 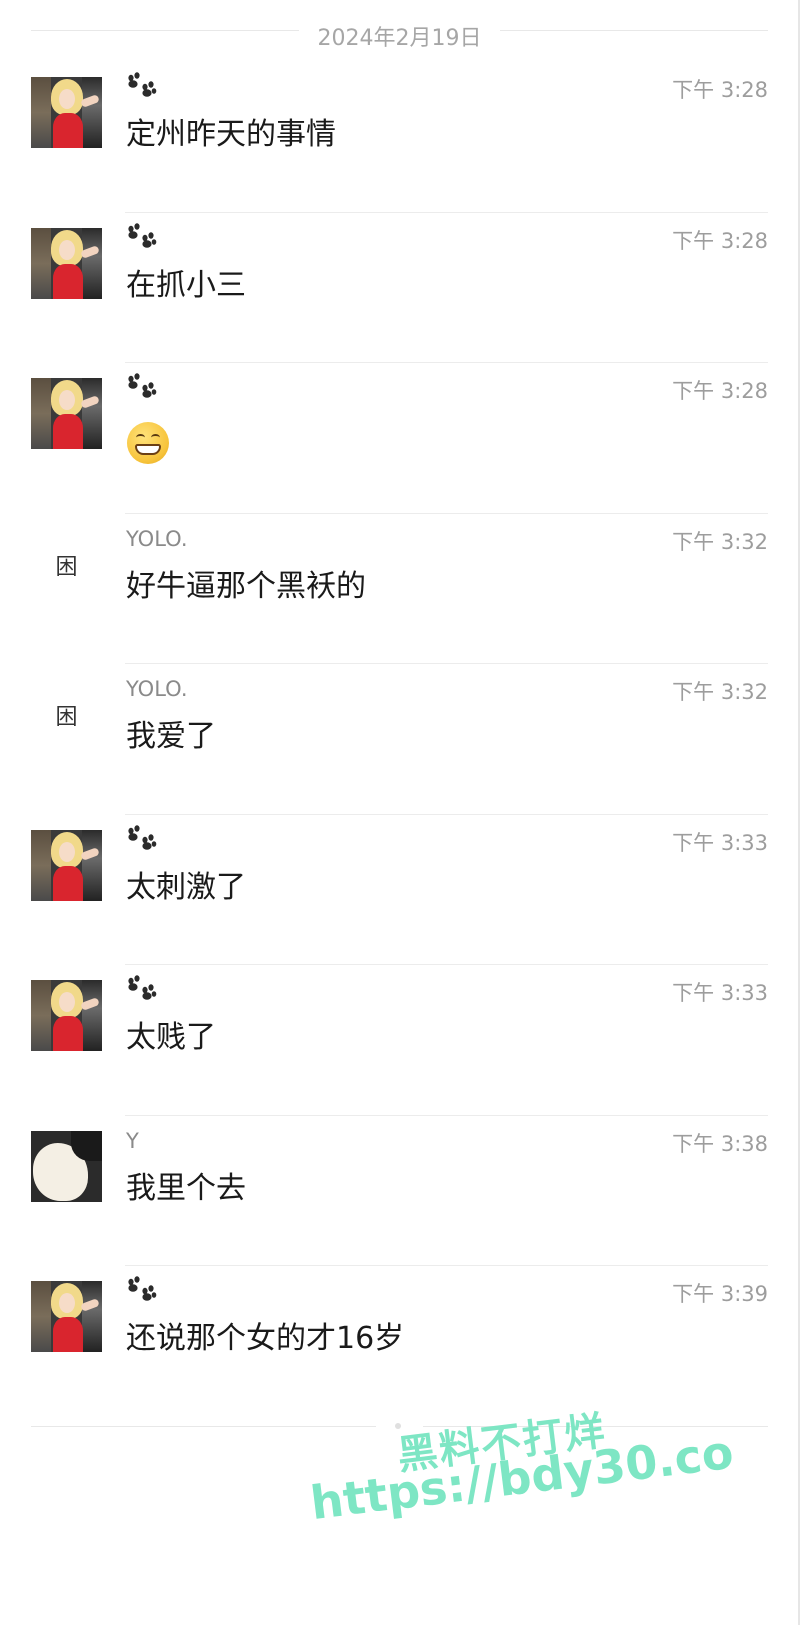 What do you see at coordinates (400, 890) in the screenshot?
I see `message-row: 下午 3:33 太刺激了` at bounding box center [400, 890].